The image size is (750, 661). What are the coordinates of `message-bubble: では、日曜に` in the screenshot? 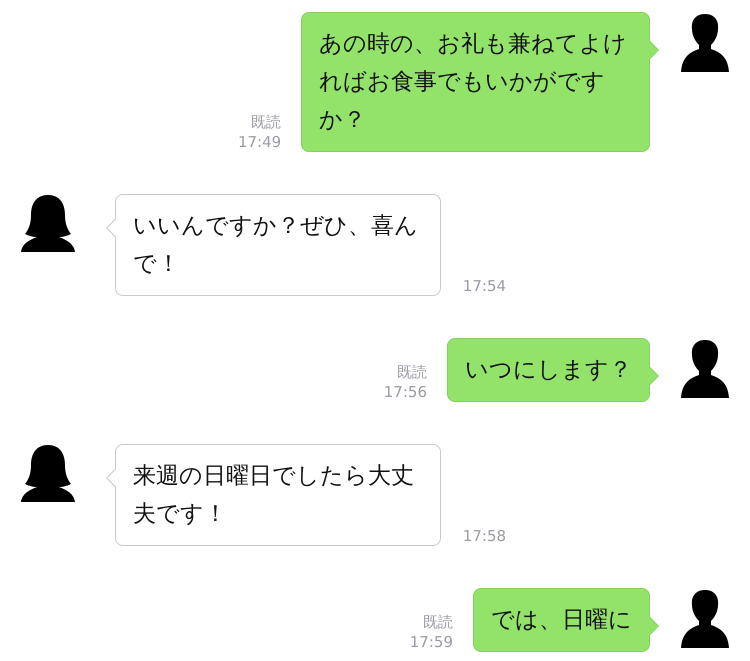 It's located at (561, 620).